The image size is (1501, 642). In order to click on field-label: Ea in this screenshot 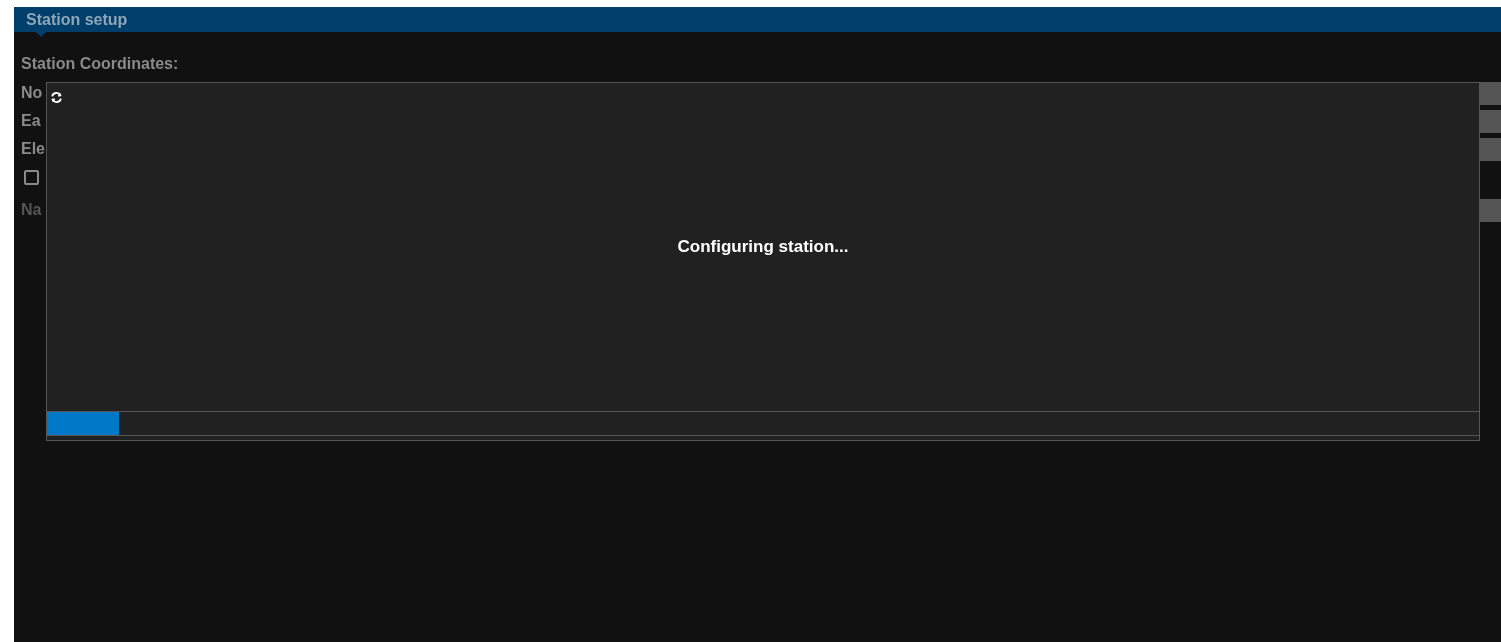, I will do `click(31, 121)`.